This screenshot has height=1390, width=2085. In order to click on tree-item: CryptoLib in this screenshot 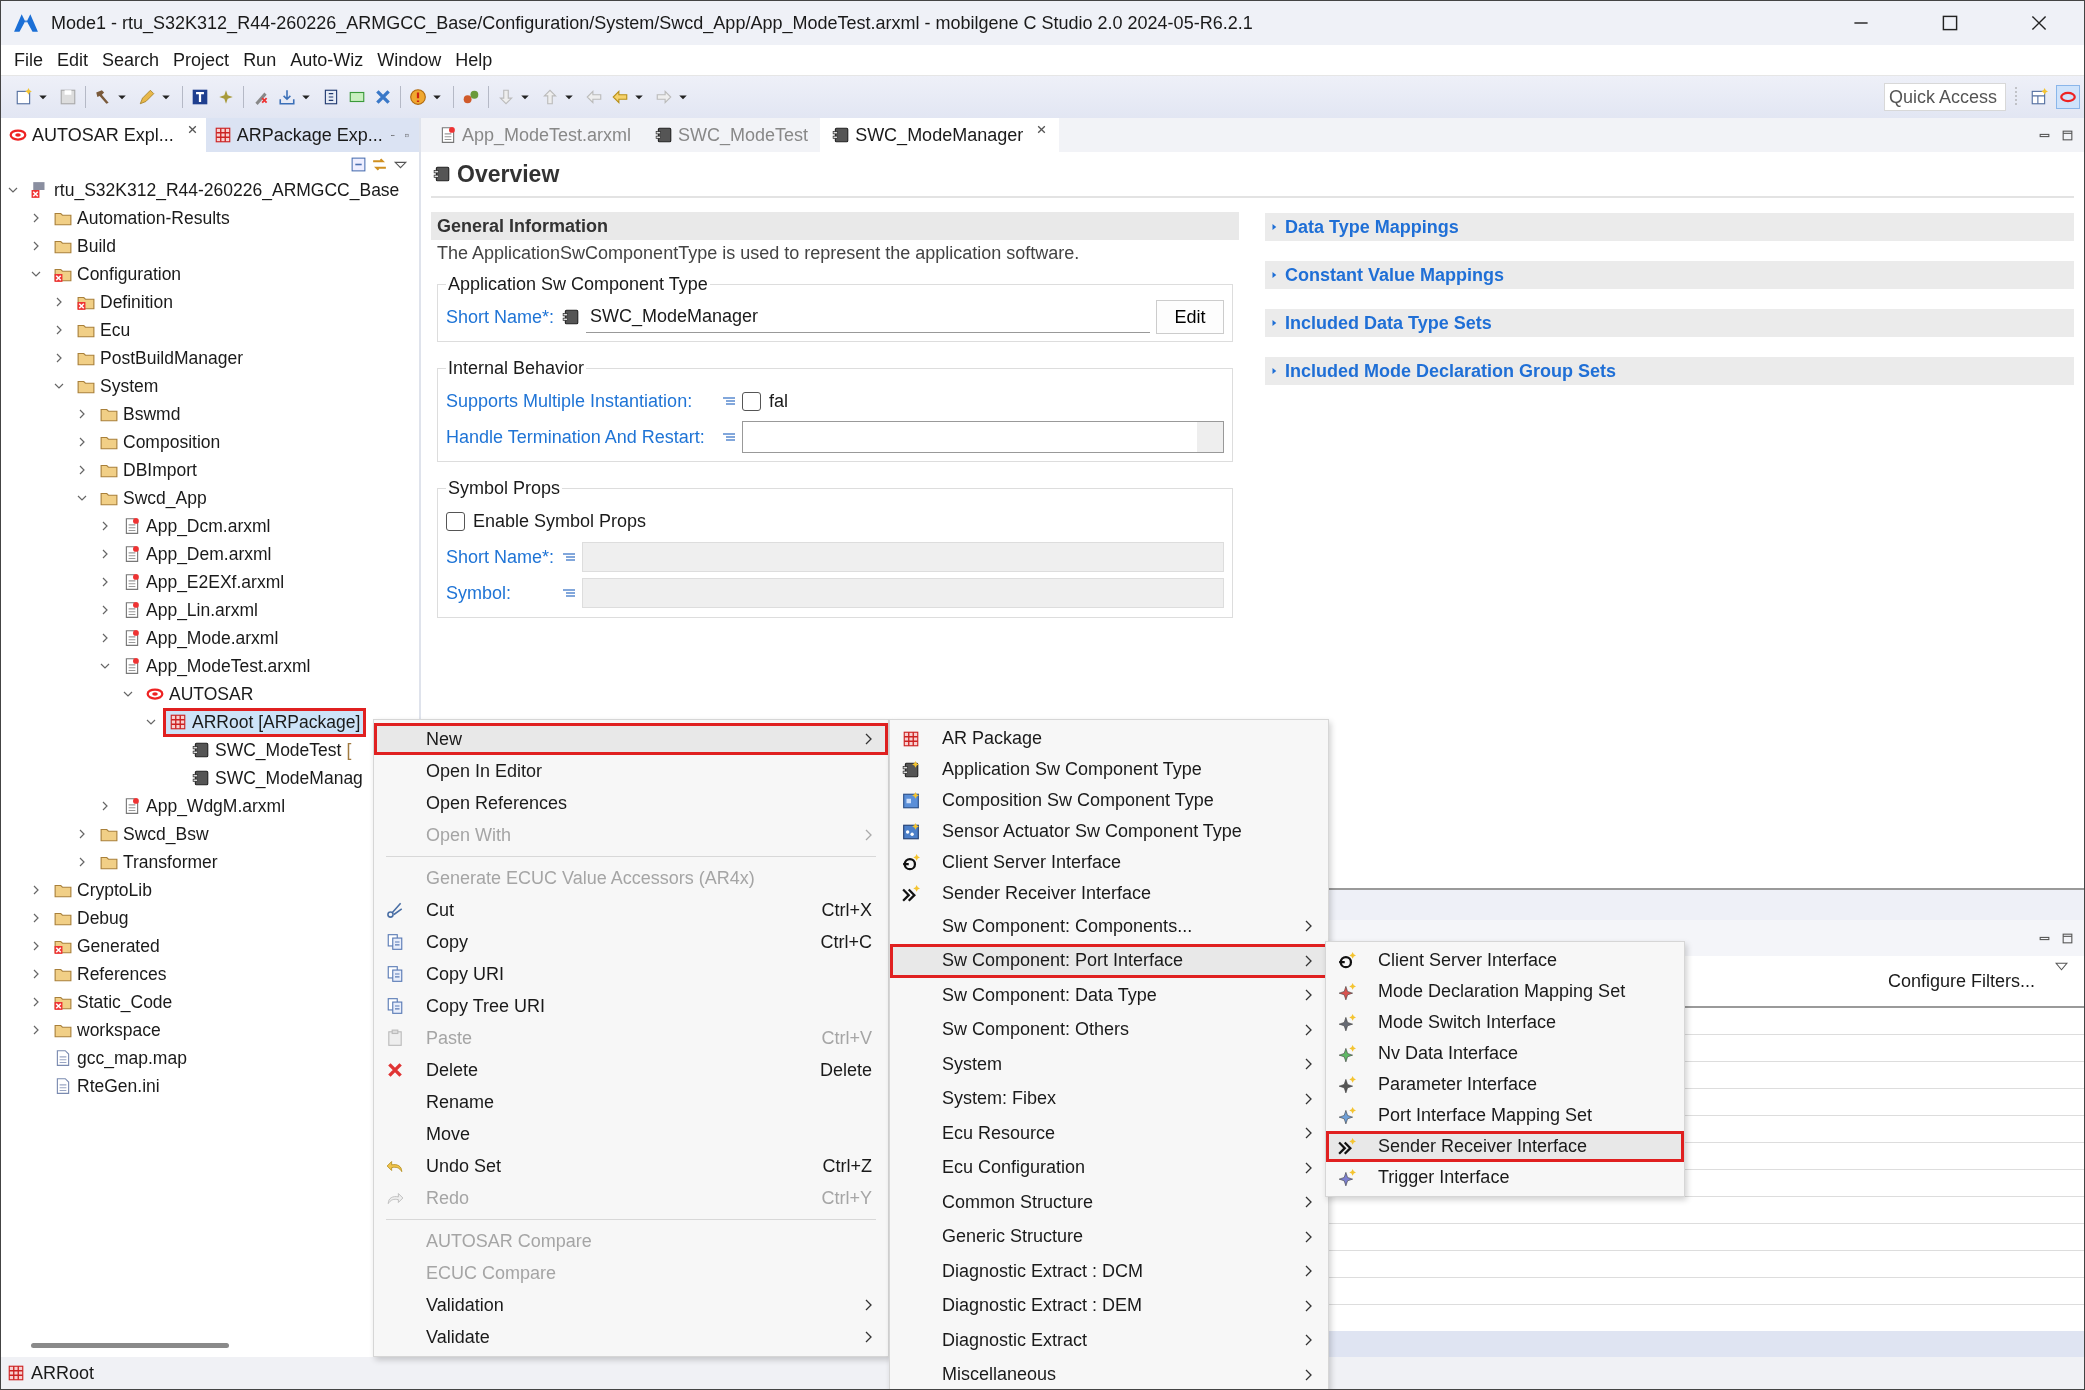, I will do `click(103, 890)`.